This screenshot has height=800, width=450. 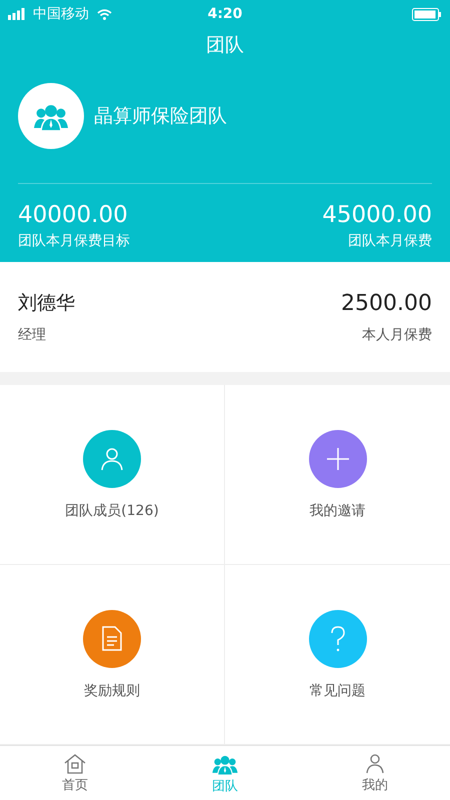 What do you see at coordinates (225, 14) in the screenshot?
I see `status-time: 4:20` at bounding box center [225, 14].